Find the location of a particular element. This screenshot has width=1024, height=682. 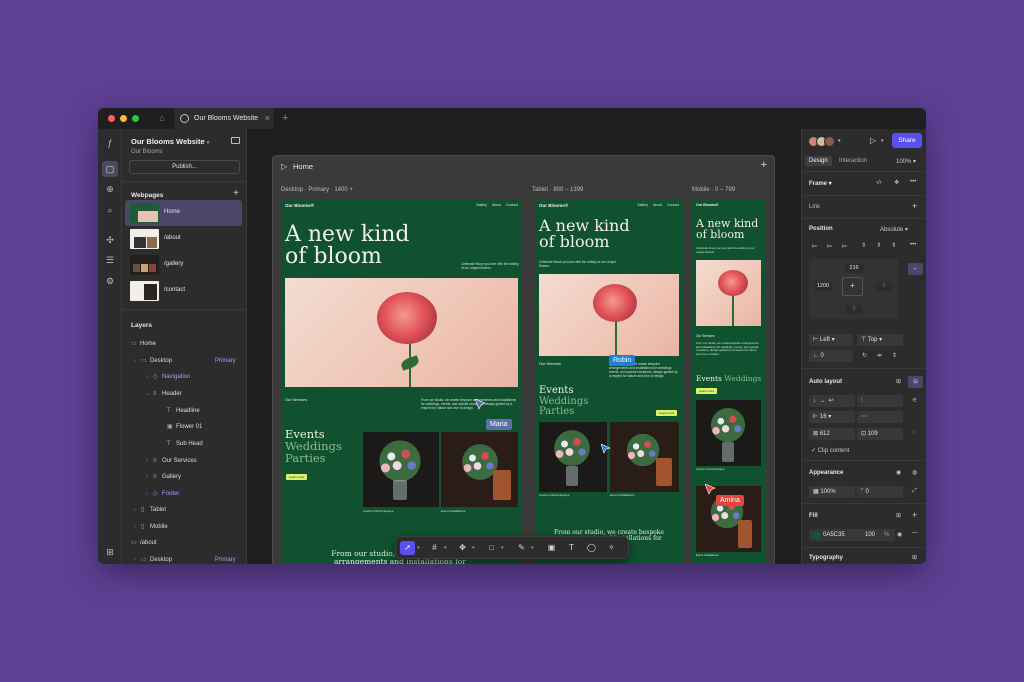

new-tab-button: + is located at coordinates (285, 118).